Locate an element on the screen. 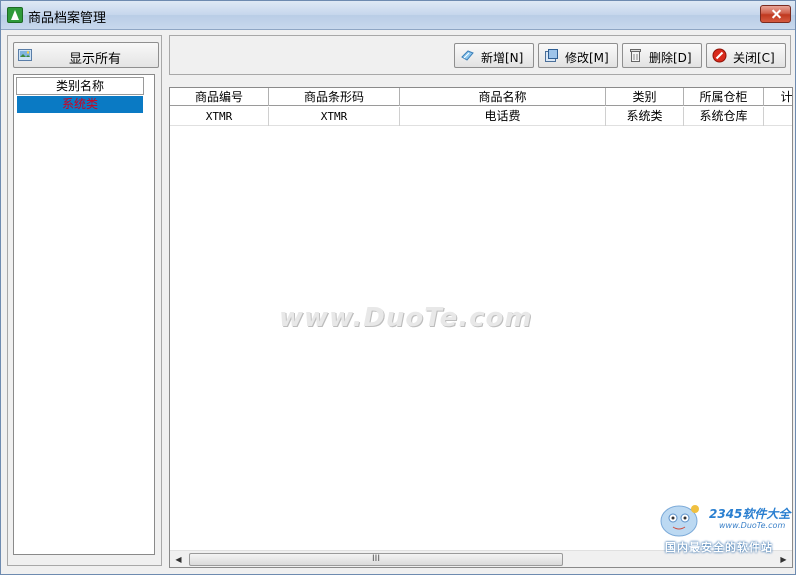  column-header-unit: 计 is located at coordinates (778, 97).